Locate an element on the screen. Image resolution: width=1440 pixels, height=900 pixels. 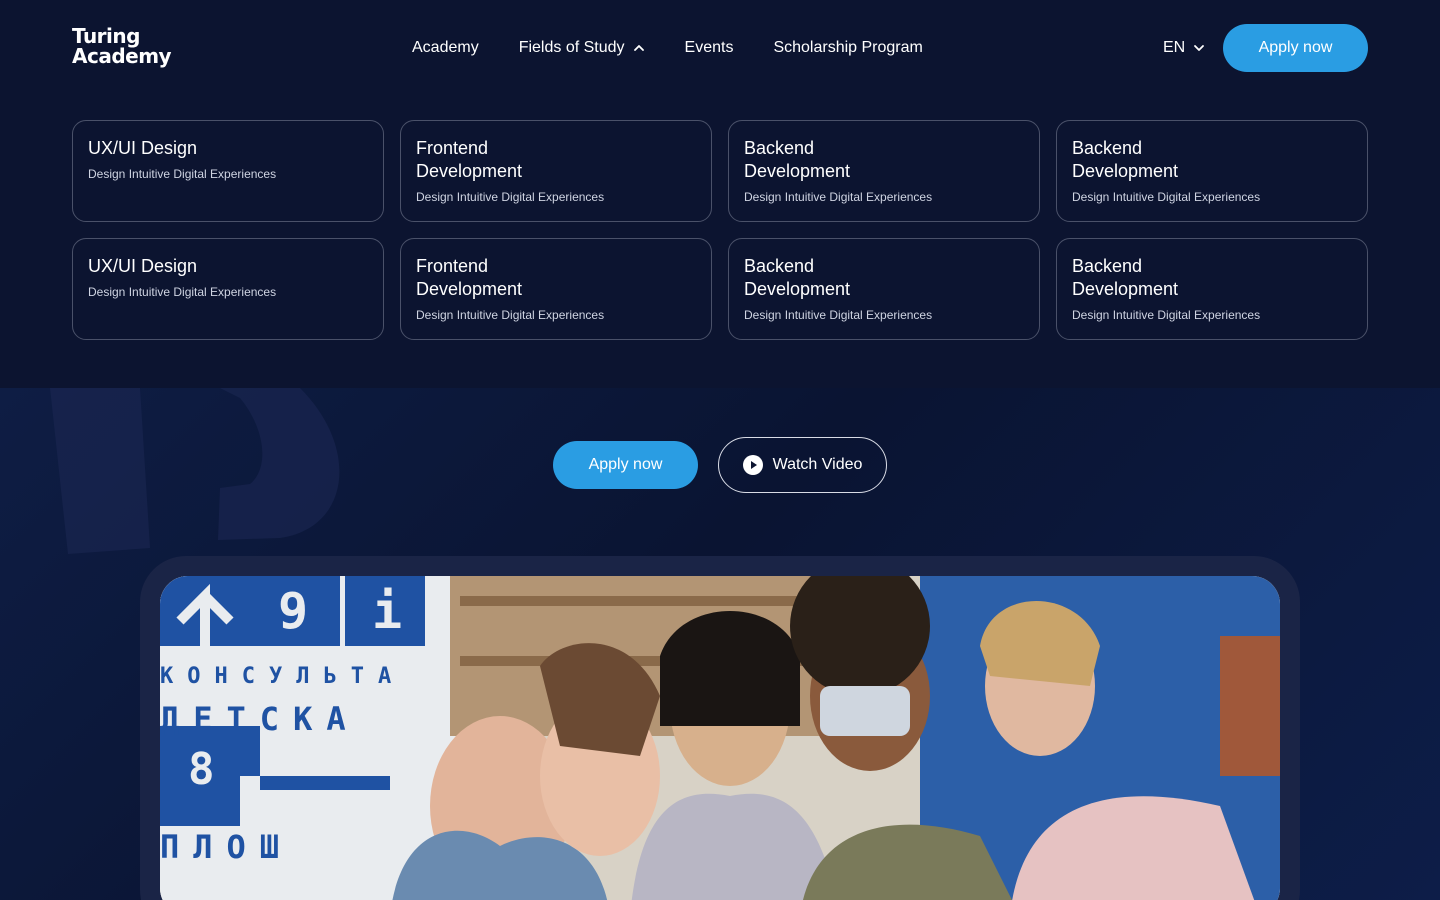
nav-item-scholarship-program: Scholarship Program is located at coordinates (847, 48).